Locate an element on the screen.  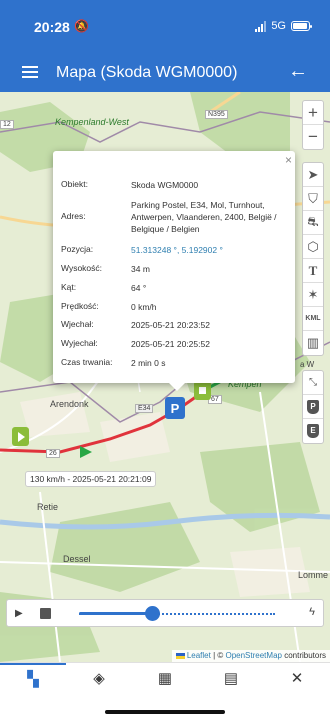
popup-label: Prędkość: is located at coordinates (80, 306).